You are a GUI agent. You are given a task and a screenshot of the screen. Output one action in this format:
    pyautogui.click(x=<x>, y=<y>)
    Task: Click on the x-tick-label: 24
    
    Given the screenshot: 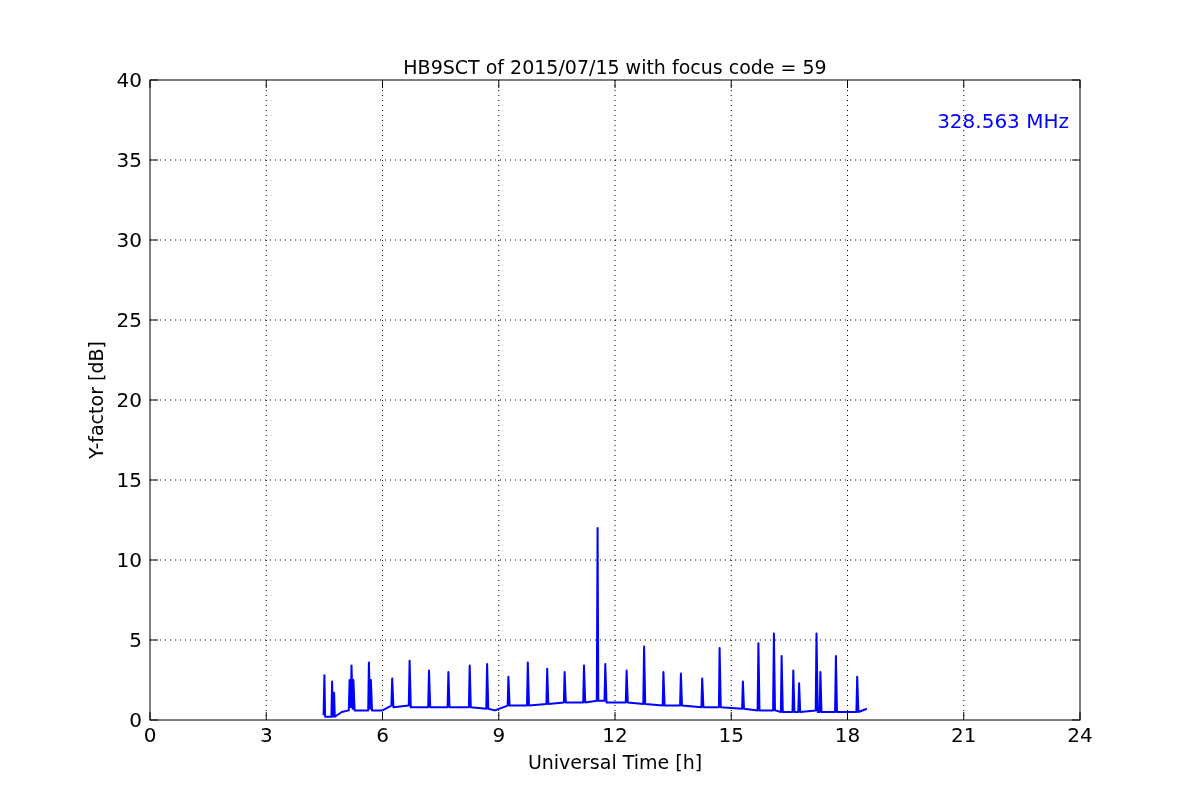 What is the action you would take?
    pyautogui.click(x=1080, y=735)
    